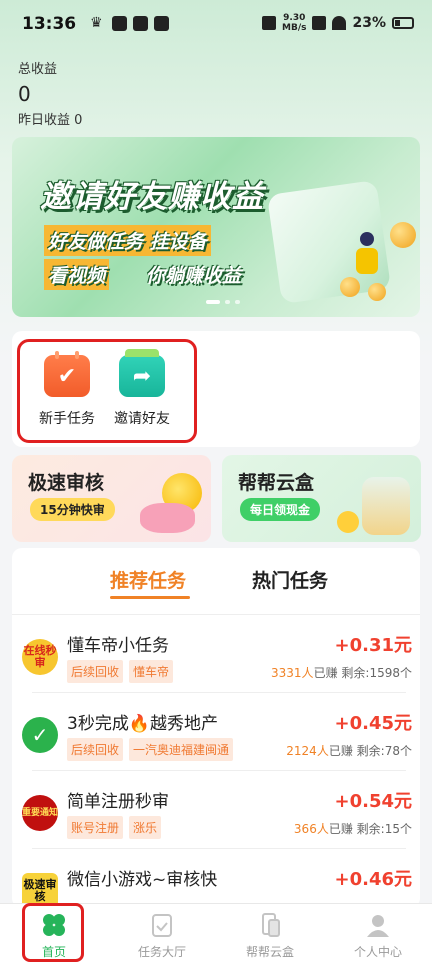  I want to click on quick-entry-highlight-box, so click(107, 391).